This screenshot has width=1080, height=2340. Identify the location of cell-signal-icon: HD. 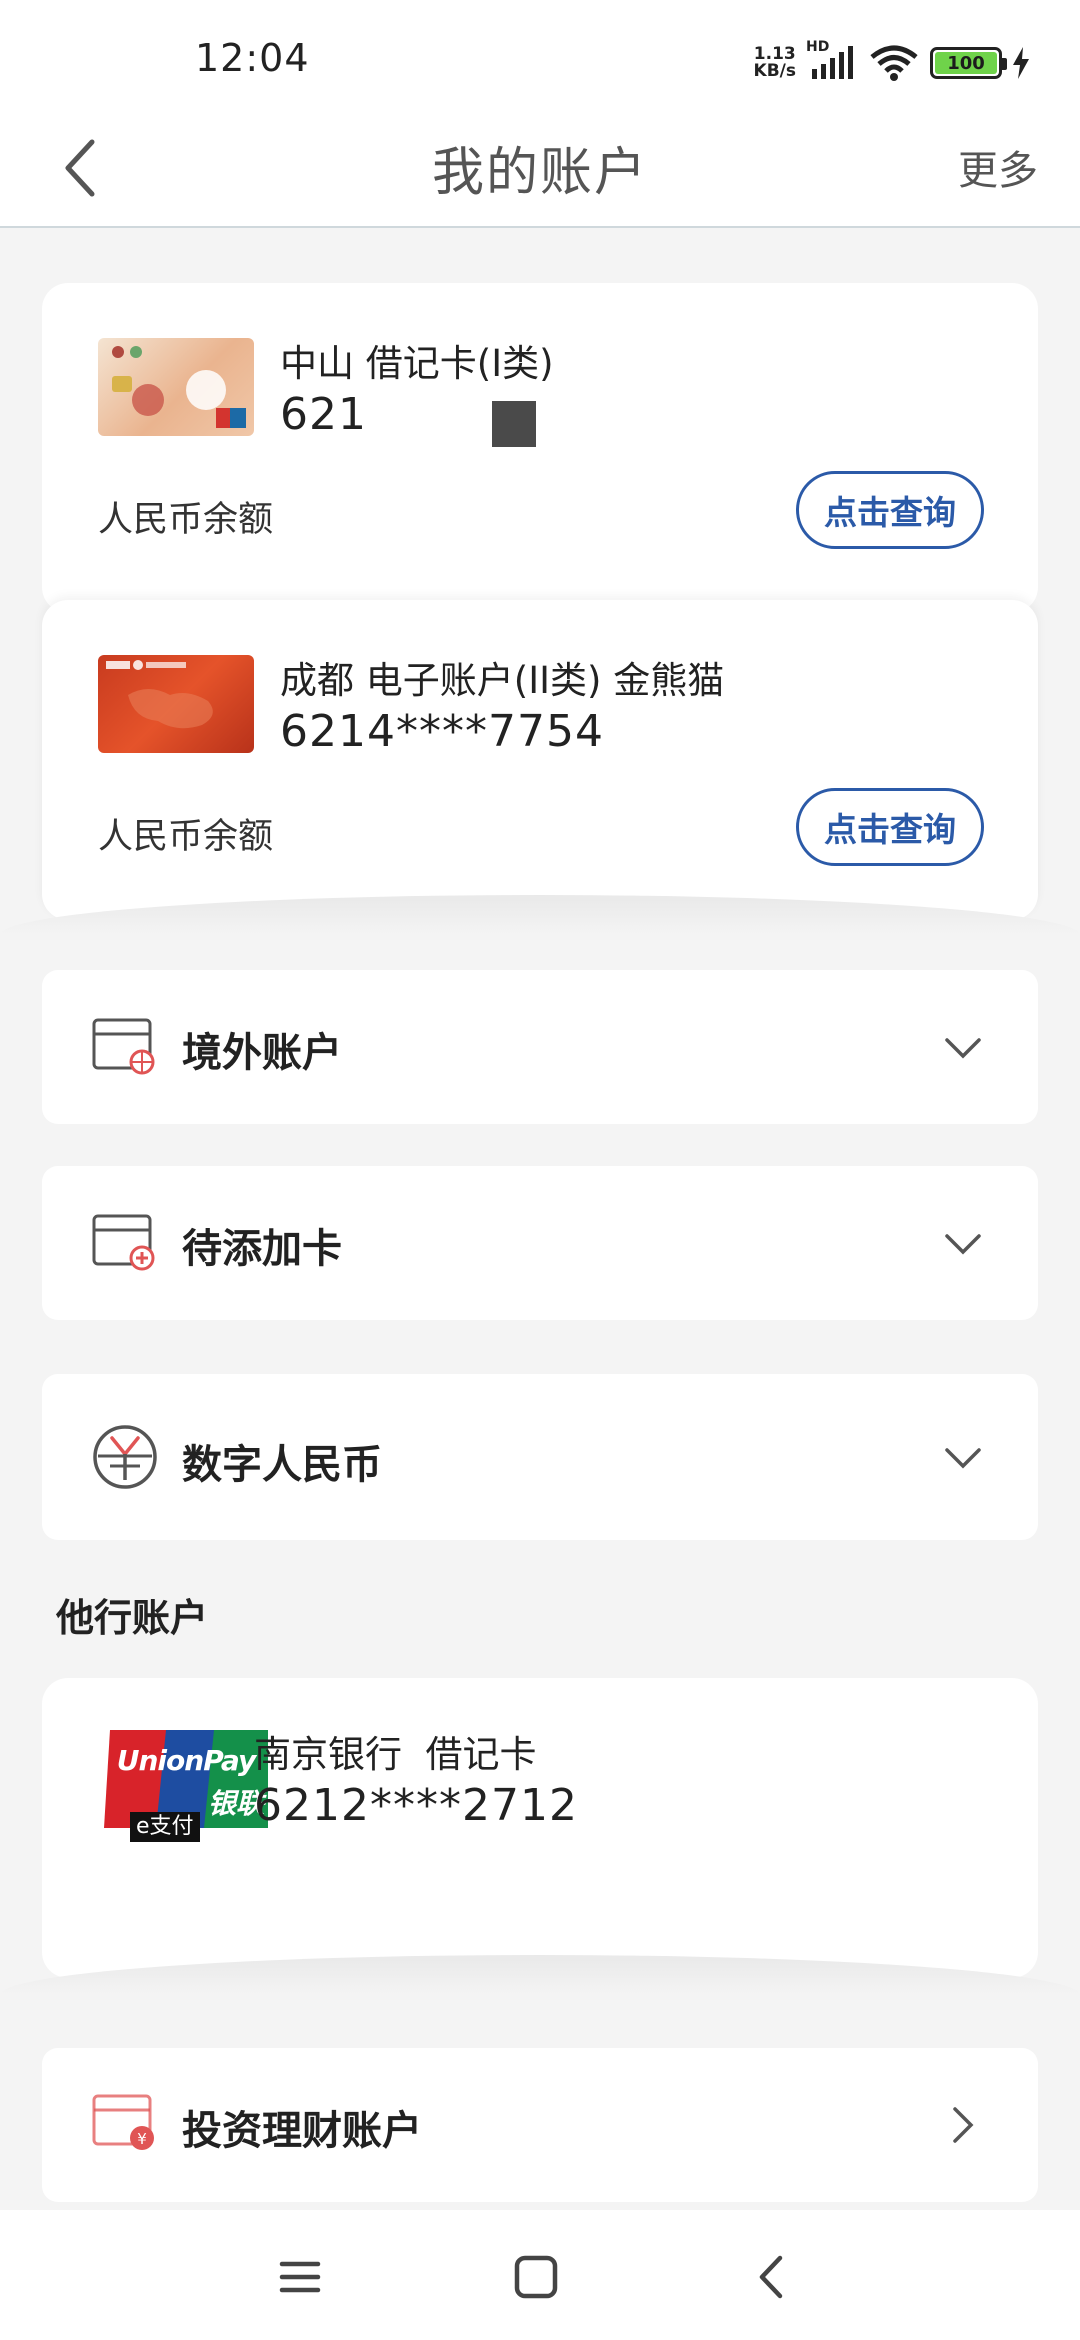
(832, 60).